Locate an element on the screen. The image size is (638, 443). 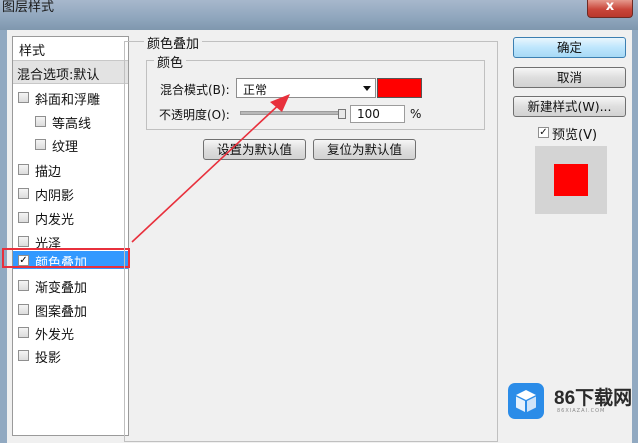
annotation-arrow-line is located at coordinates (208, 171).